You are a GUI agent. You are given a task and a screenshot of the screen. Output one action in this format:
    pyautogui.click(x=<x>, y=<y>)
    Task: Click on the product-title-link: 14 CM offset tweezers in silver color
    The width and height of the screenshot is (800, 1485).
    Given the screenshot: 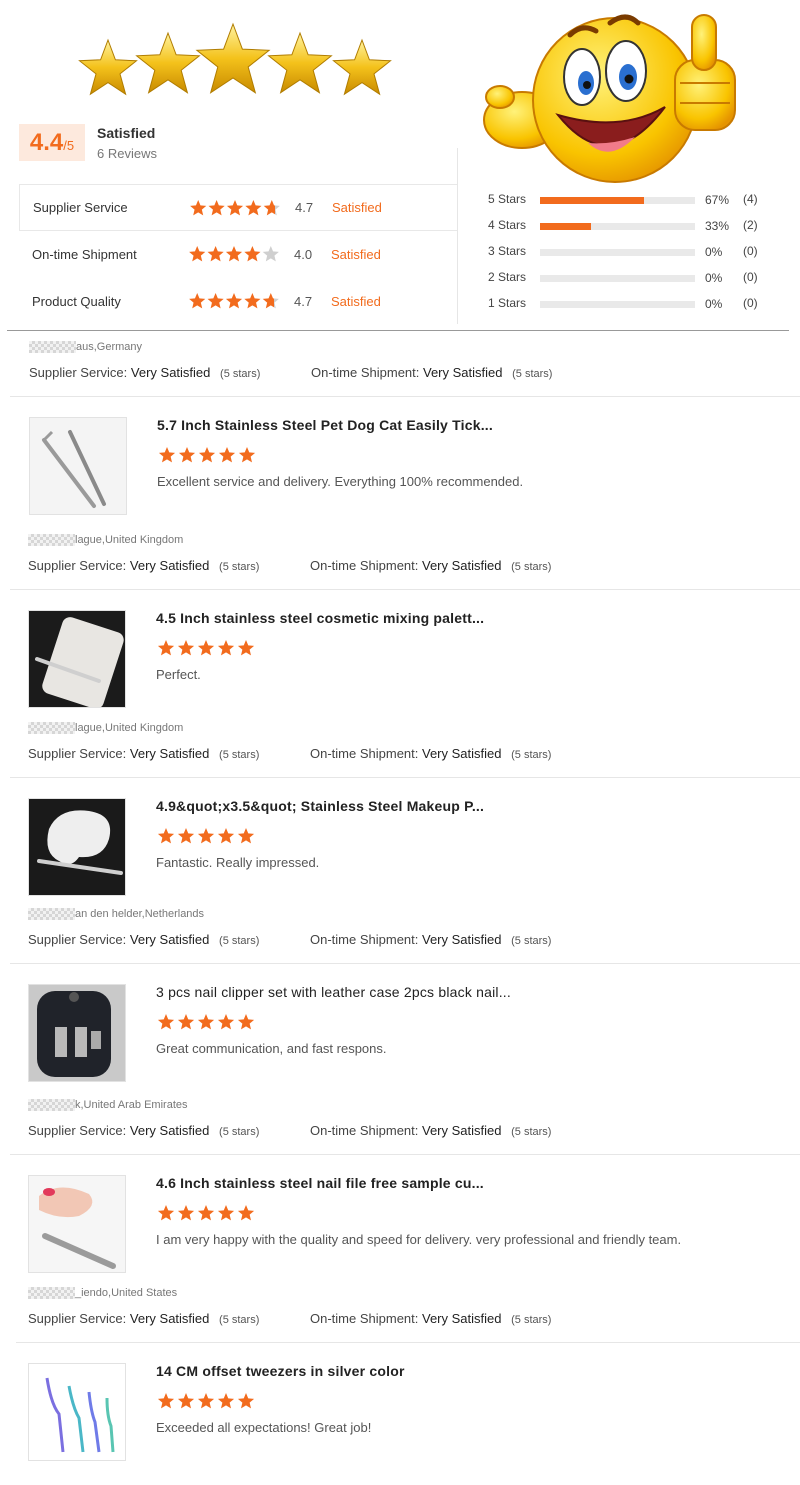 What is the action you would take?
    pyautogui.click(x=280, y=1371)
    